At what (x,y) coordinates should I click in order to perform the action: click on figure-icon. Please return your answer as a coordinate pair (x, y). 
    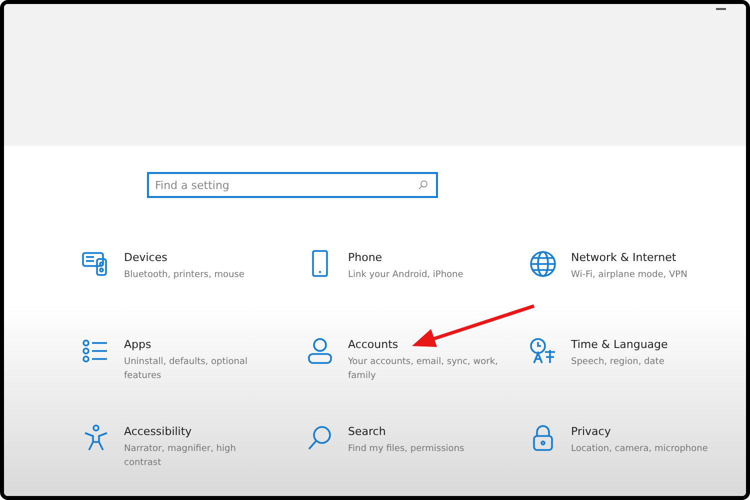
    Looking at the image, I should click on (96, 438).